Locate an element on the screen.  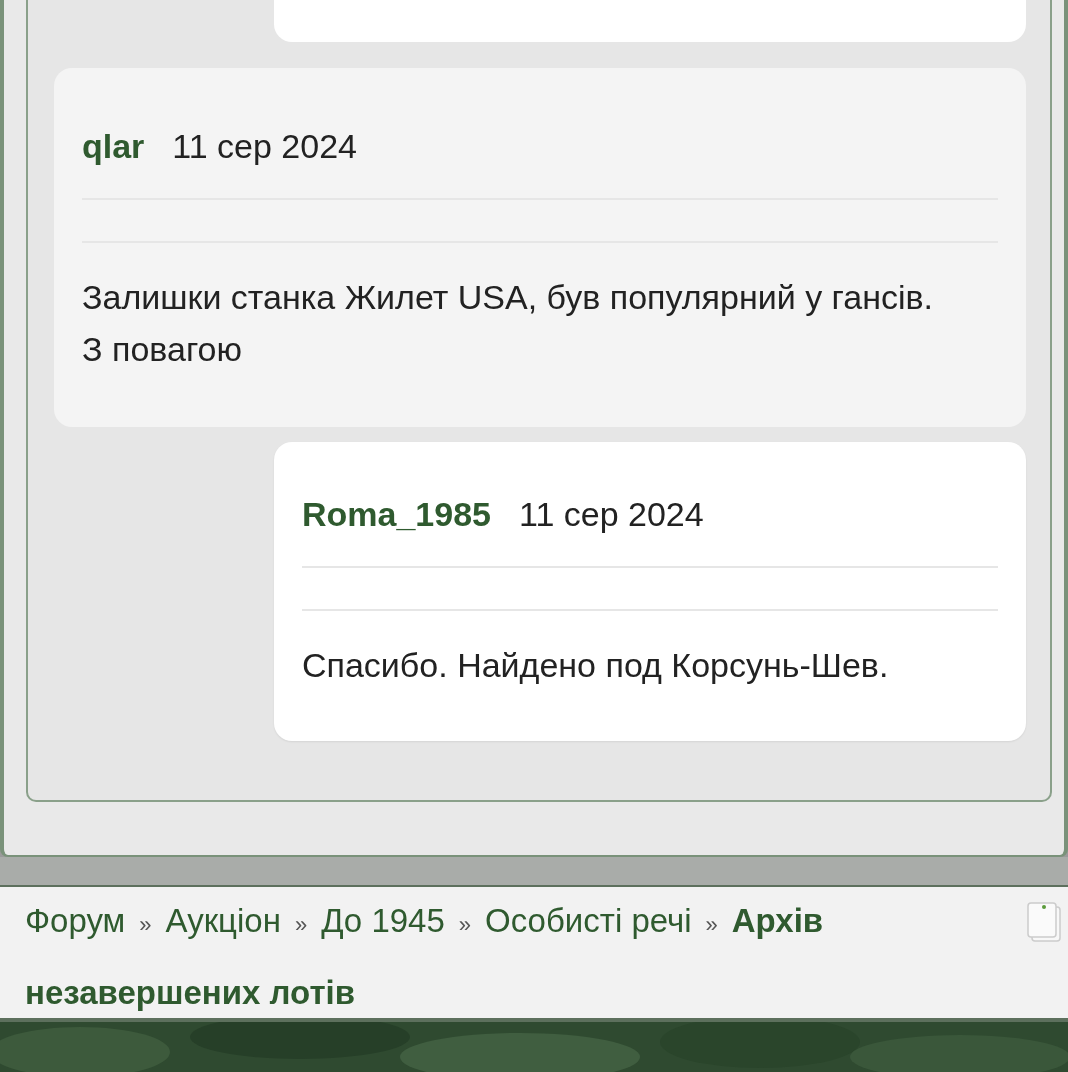
breadcrumb-link: Форум is located at coordinates (75, 920).